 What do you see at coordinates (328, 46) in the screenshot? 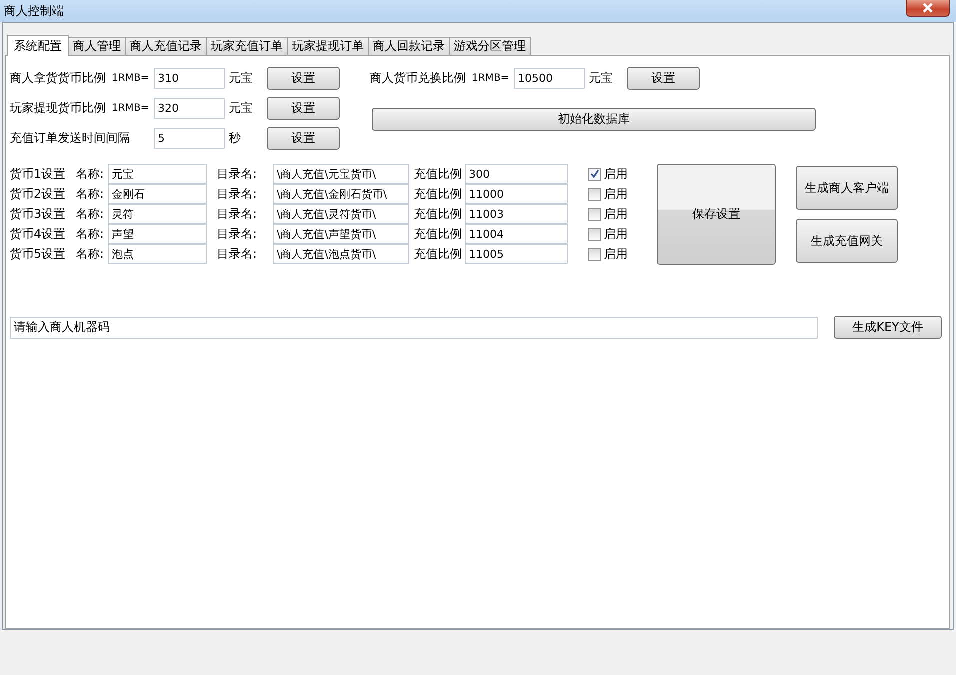
I see `tab: 玩家提现订单` at bounding box center [328, 46].